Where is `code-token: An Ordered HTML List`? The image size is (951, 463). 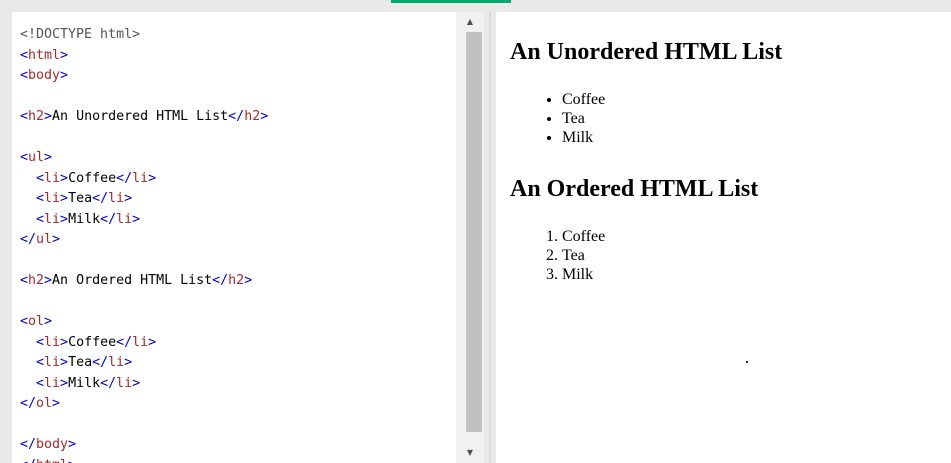
code-token: An Ordered HTML List is located at coordinates (132, 280).